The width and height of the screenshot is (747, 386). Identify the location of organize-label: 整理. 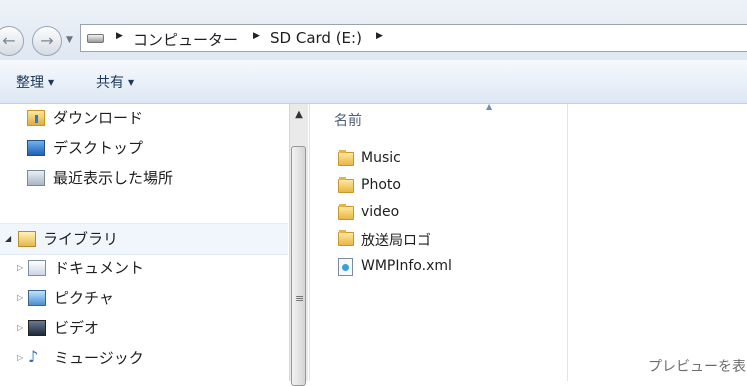
(30, 83).